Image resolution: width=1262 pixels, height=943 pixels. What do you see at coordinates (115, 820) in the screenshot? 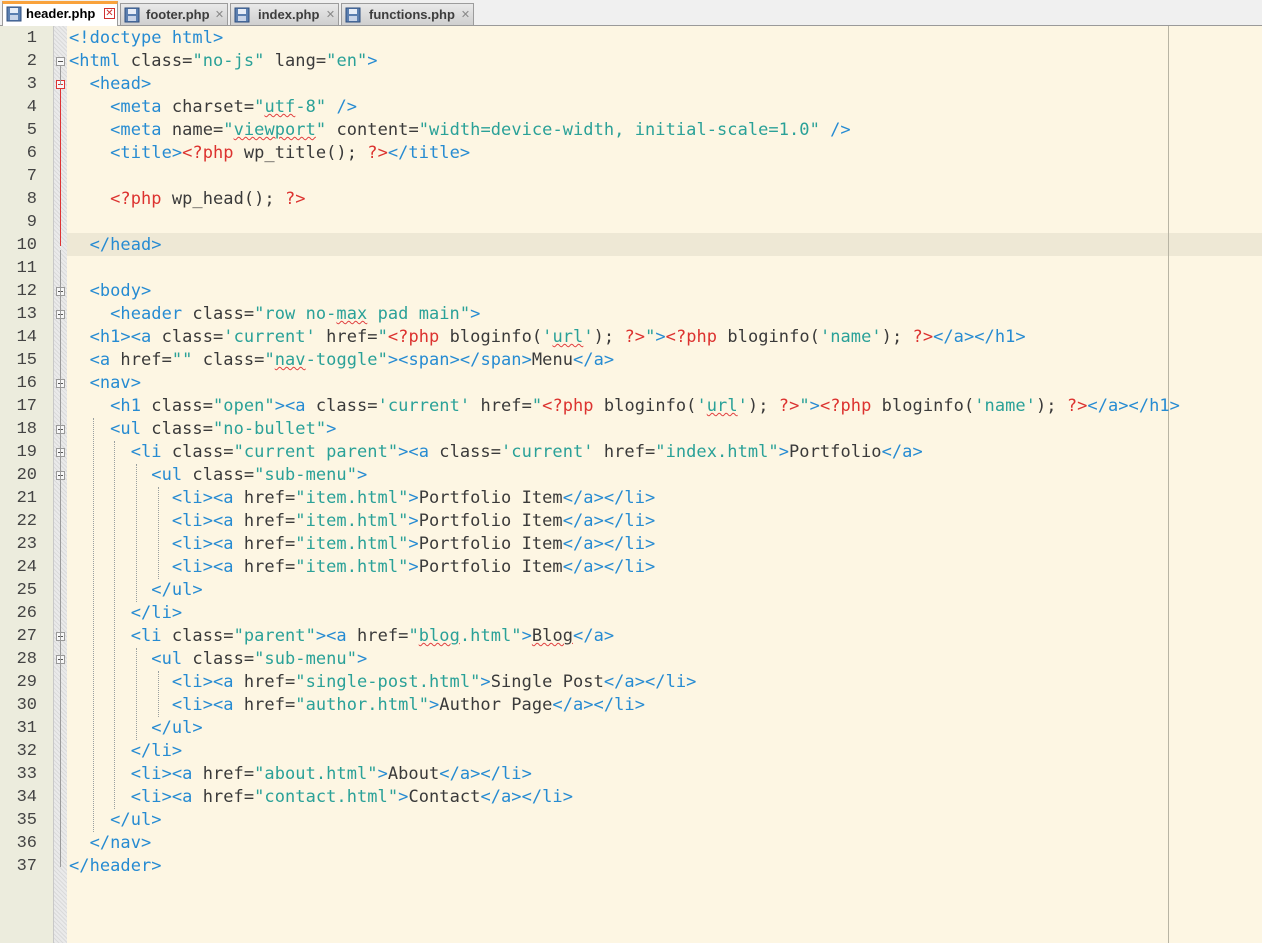
I see `code-line: </ul>` at bounding box center [115, 820].